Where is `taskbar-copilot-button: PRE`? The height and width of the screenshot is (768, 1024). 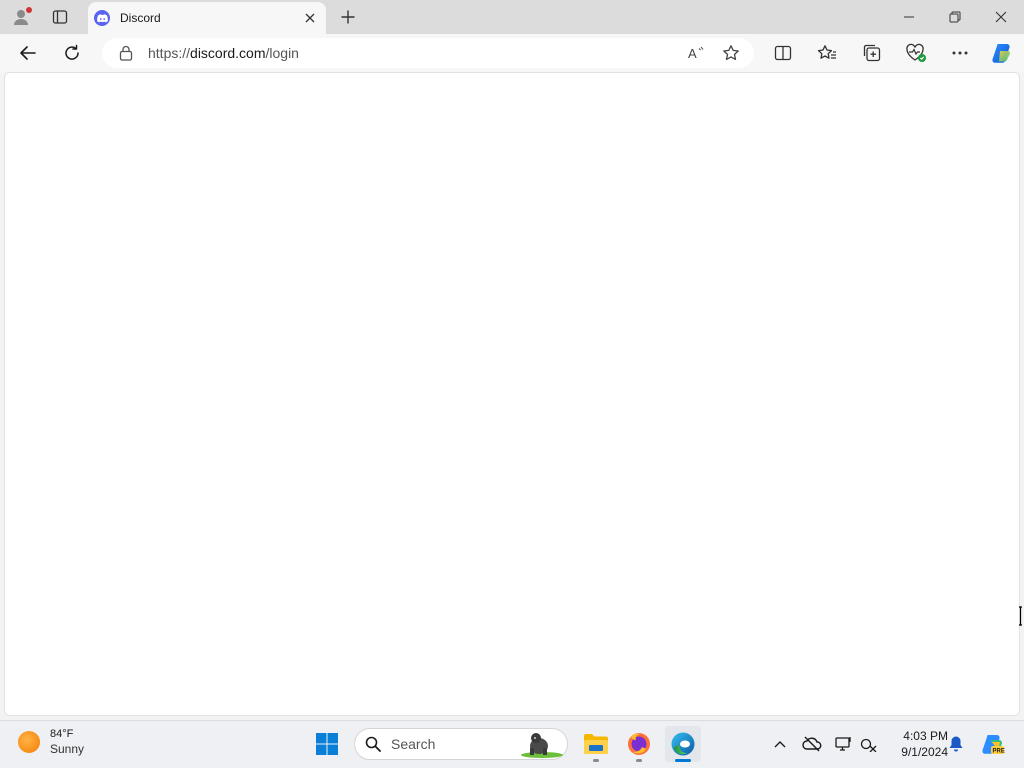 taskbar-copilot-button: PRE is located at coordinates (993, 744).